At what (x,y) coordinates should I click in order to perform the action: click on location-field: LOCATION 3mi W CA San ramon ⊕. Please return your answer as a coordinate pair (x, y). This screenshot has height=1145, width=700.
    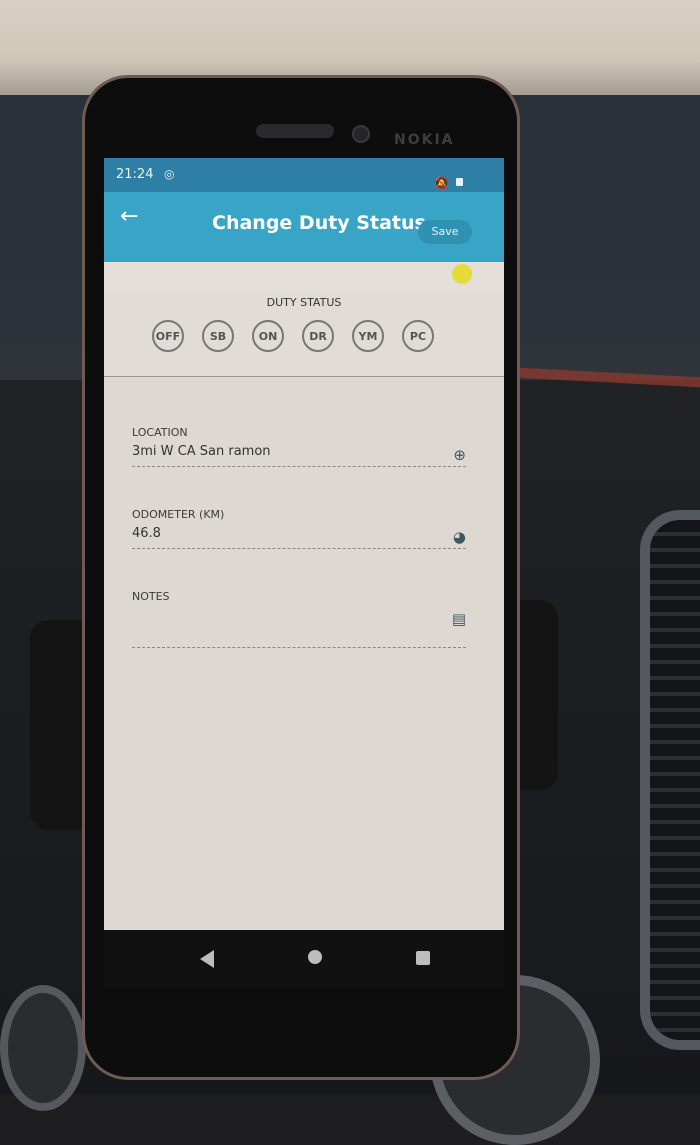
    Looking at the image, I should click on (299, 446).